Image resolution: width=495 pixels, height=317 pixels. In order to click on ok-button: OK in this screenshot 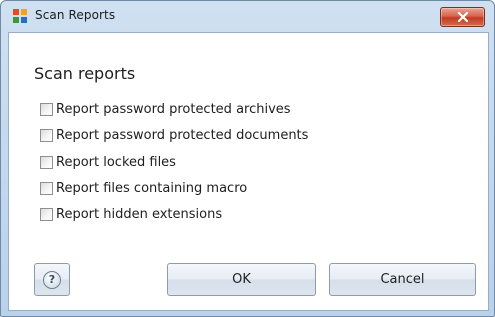, I will do `click(241, 279)`.